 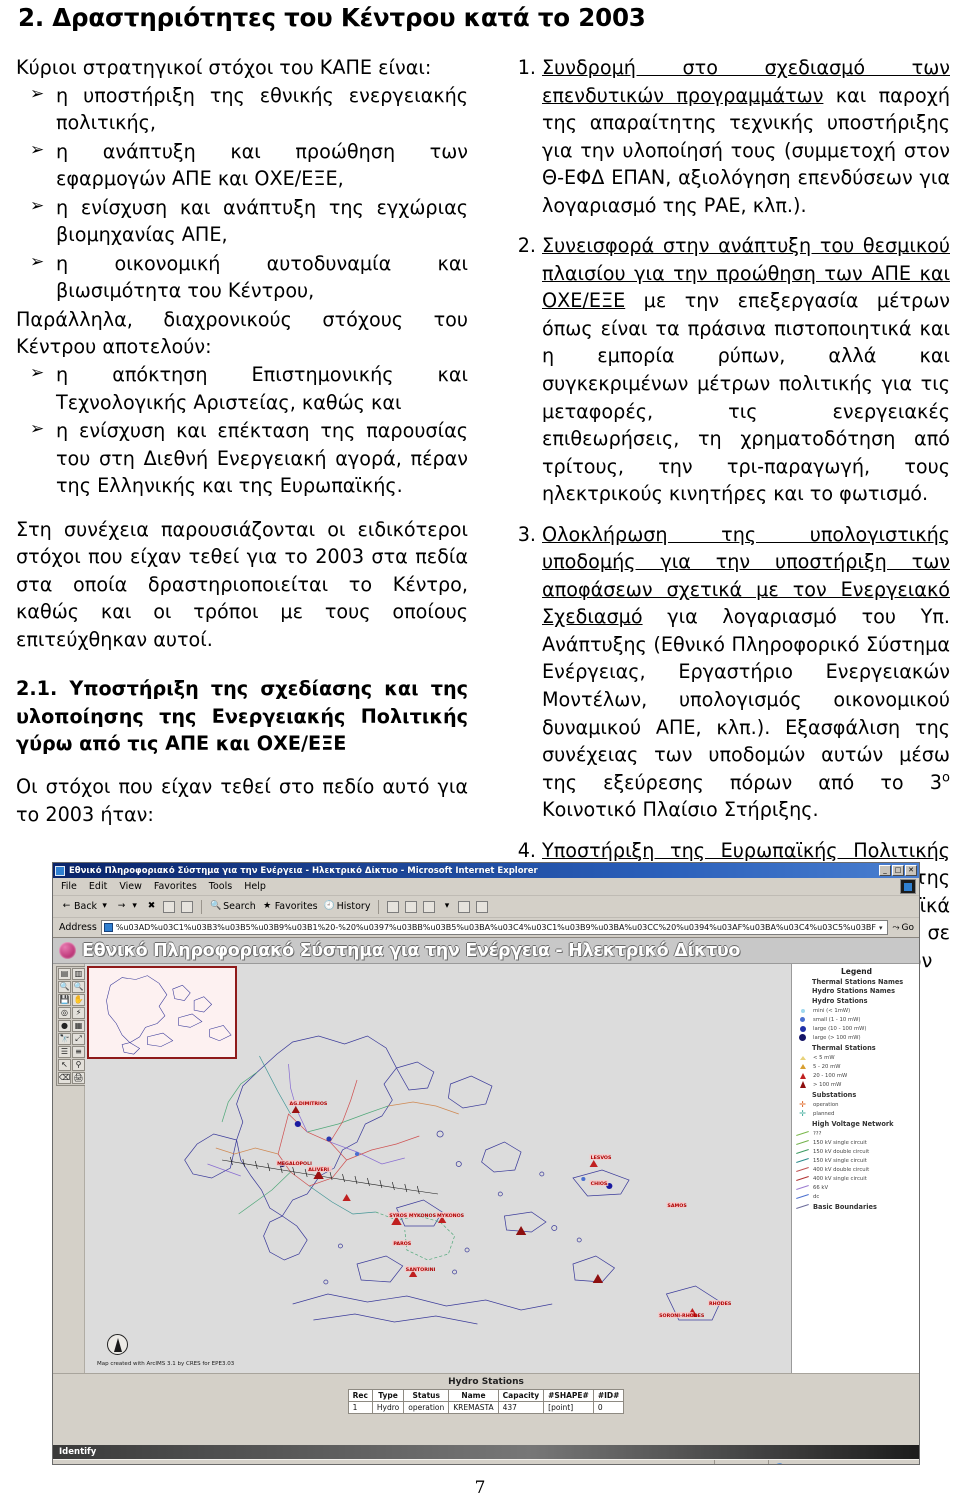 I want to click on find-tool-icon: 🔭, so click(x=64, y=1039).